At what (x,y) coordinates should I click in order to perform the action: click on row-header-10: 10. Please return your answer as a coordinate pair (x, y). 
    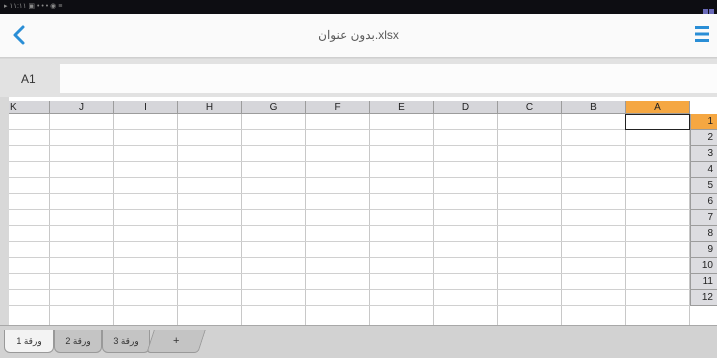
    Looking at the image, I should click on (703, 266).